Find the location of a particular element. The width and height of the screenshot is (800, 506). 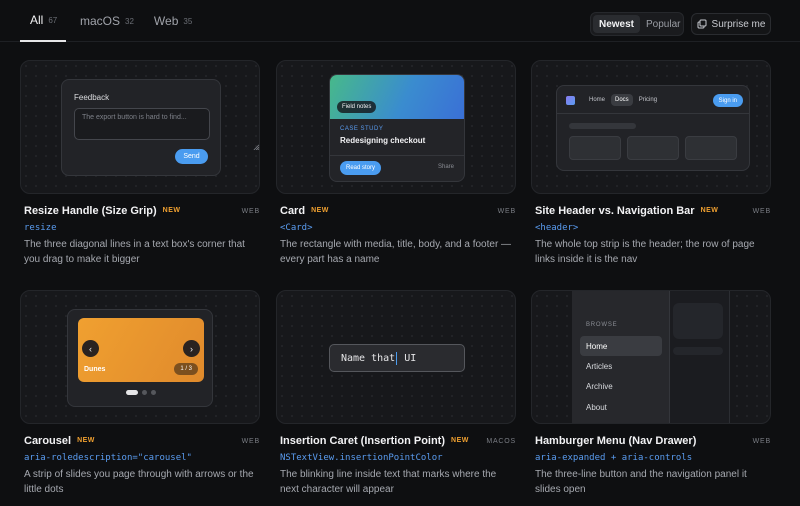

code-name: aria-expanded + aria-controls is located at coordinates (614, 458).